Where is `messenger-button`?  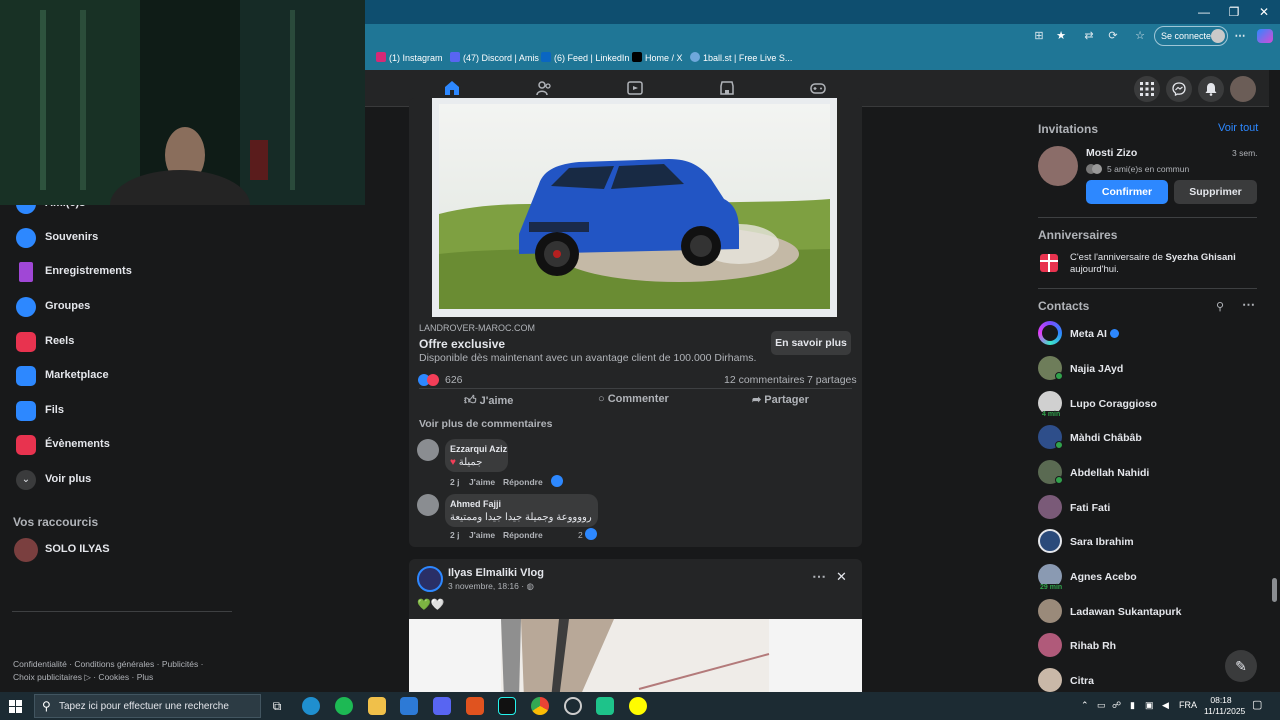 messenger-button is located at coordinates (1179, 89).